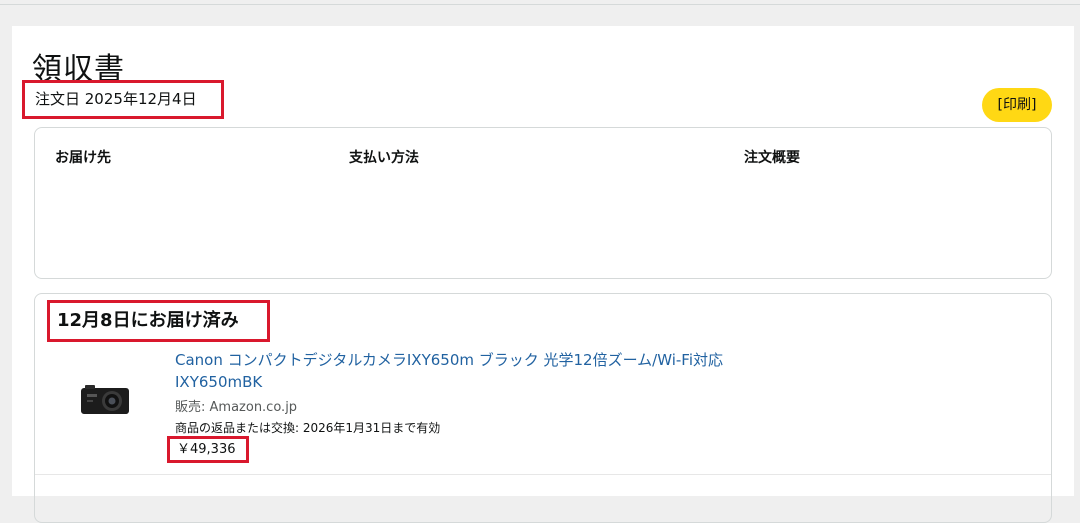 The width and height of the screenshot is (1080, 523). I want to click on return-eligibility-text: 商品の返品または交換: 2026年1月31日まで有効, so click(308, 428).